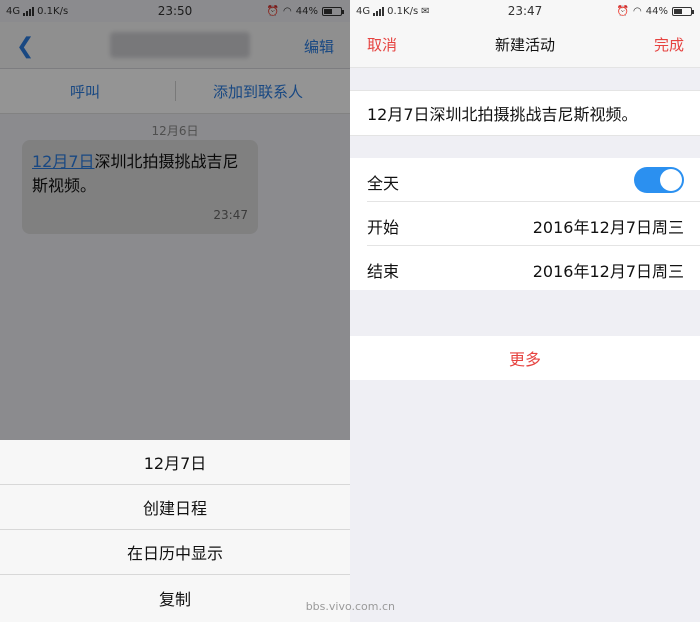 The width and height of the screenshot is (700, 622). Describe the element at coordinates (175, 552) in the screenshot. I see `sheet-option-show-in-calendar: 在日历中显示` at that location.